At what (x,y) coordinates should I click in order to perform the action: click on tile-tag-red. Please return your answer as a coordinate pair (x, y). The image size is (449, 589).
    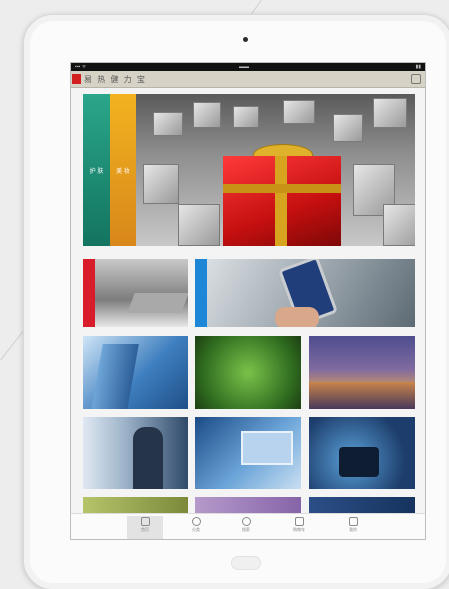
    Looking at the image, I should click on (89, 293).